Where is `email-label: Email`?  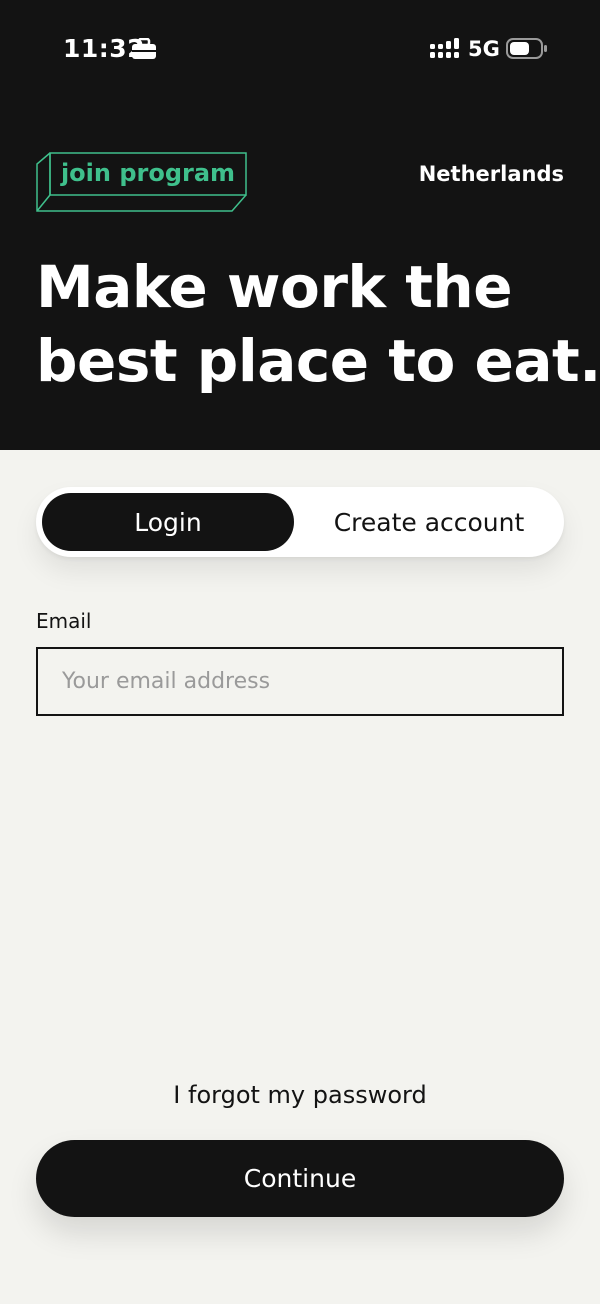 email-label: Email is located at coordinates (64, 621).